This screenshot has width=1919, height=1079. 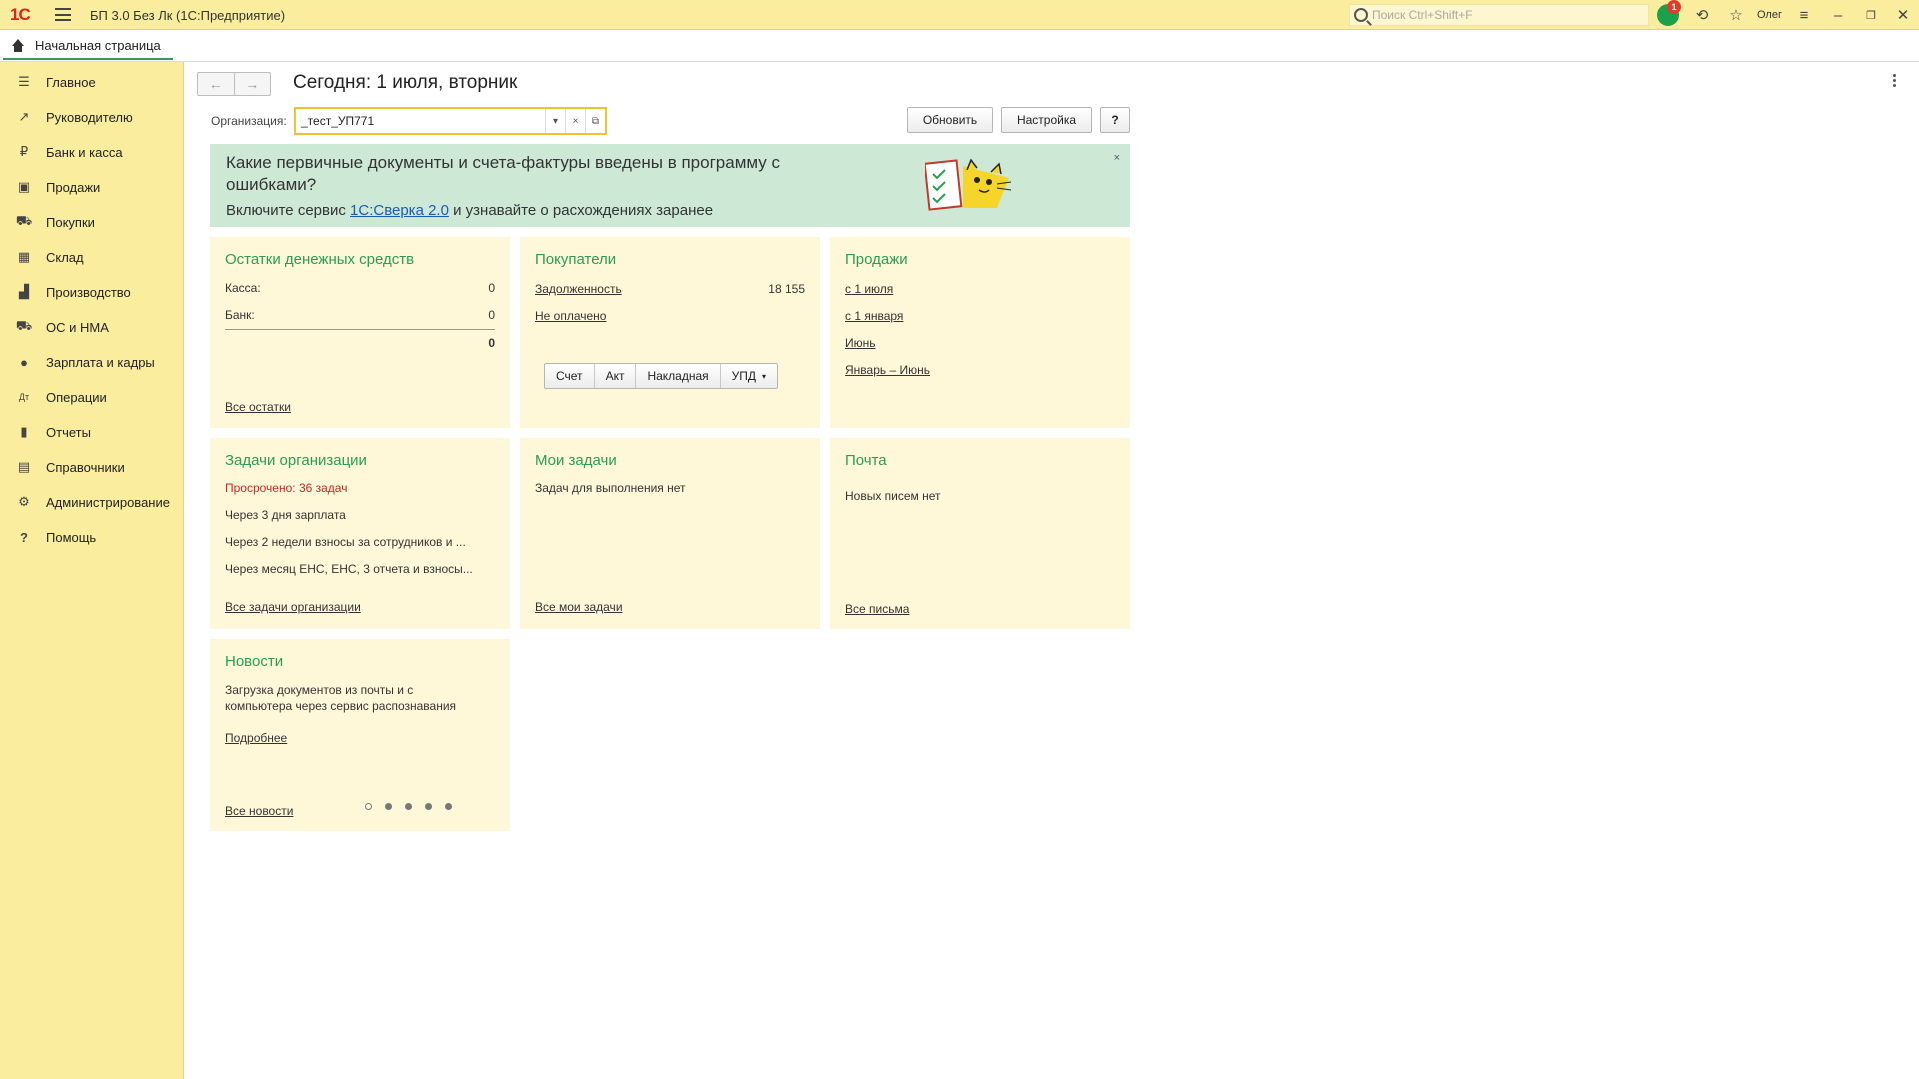 I want to click on upd-button: УПД ▾, so click(x=749, y=376).